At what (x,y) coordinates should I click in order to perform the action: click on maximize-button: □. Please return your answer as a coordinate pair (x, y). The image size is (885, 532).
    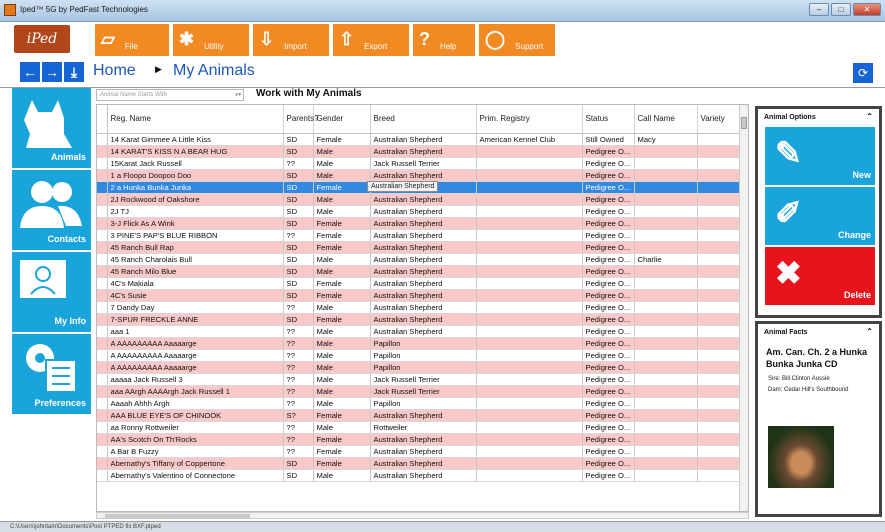
    Looking at the image, I should click on (841, 9).